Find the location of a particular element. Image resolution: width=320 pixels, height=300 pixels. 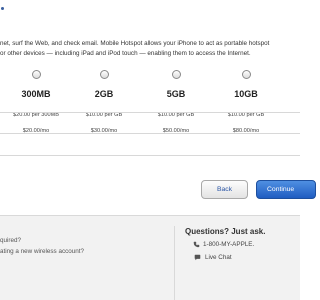

plan-option-10gb: 10GB $10.00 per GB $80.00/mo is located at coordinates (246, 102).